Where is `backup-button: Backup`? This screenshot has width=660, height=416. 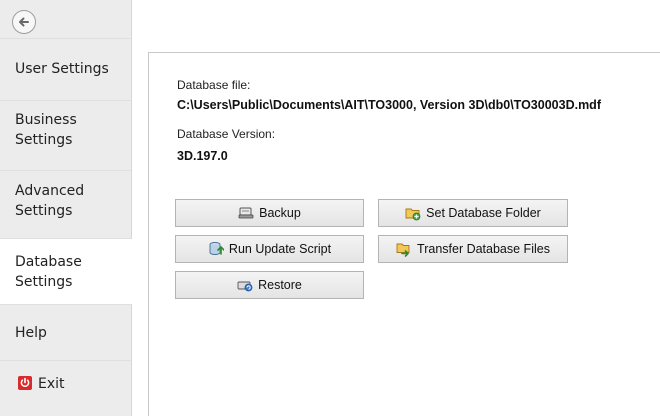 backup-button: Backup is located at coordinates (269, 213).